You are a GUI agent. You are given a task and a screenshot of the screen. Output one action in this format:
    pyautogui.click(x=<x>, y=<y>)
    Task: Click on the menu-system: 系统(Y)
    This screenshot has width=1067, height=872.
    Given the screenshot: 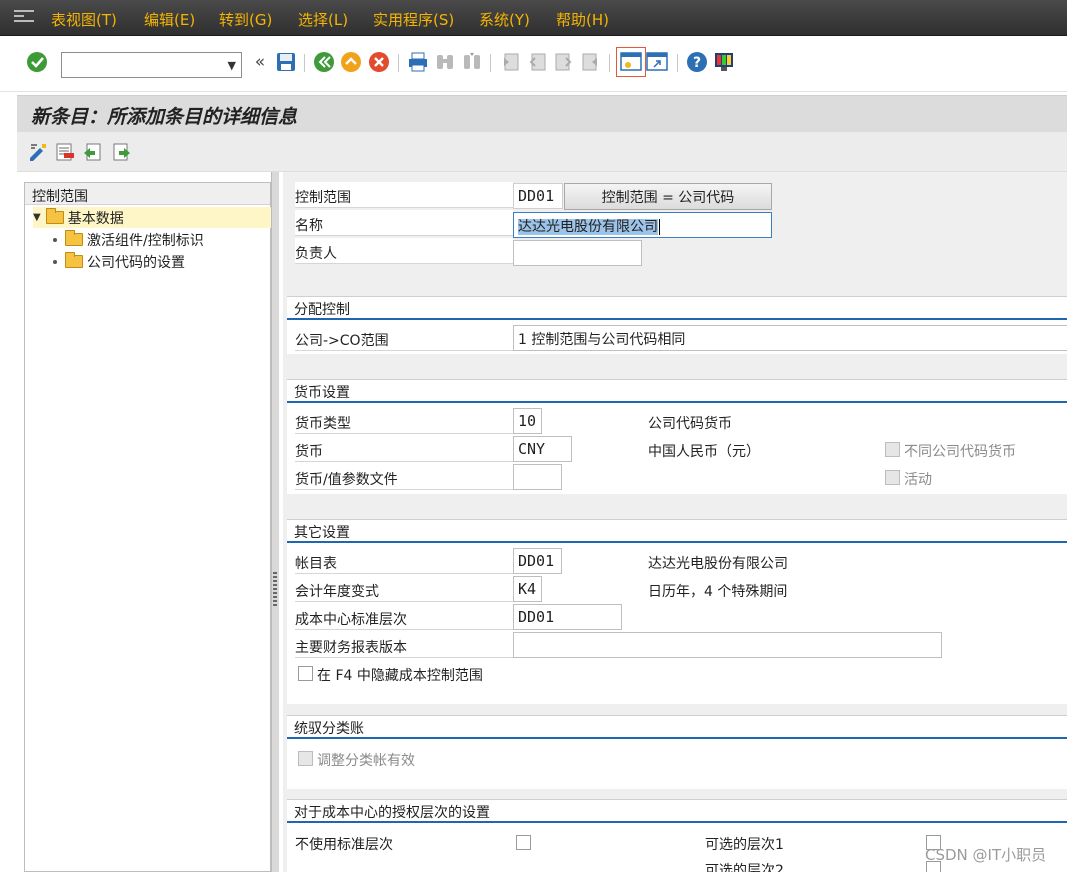 What is the action you would take?
    pyautogui.click(x=504, y=19)
    